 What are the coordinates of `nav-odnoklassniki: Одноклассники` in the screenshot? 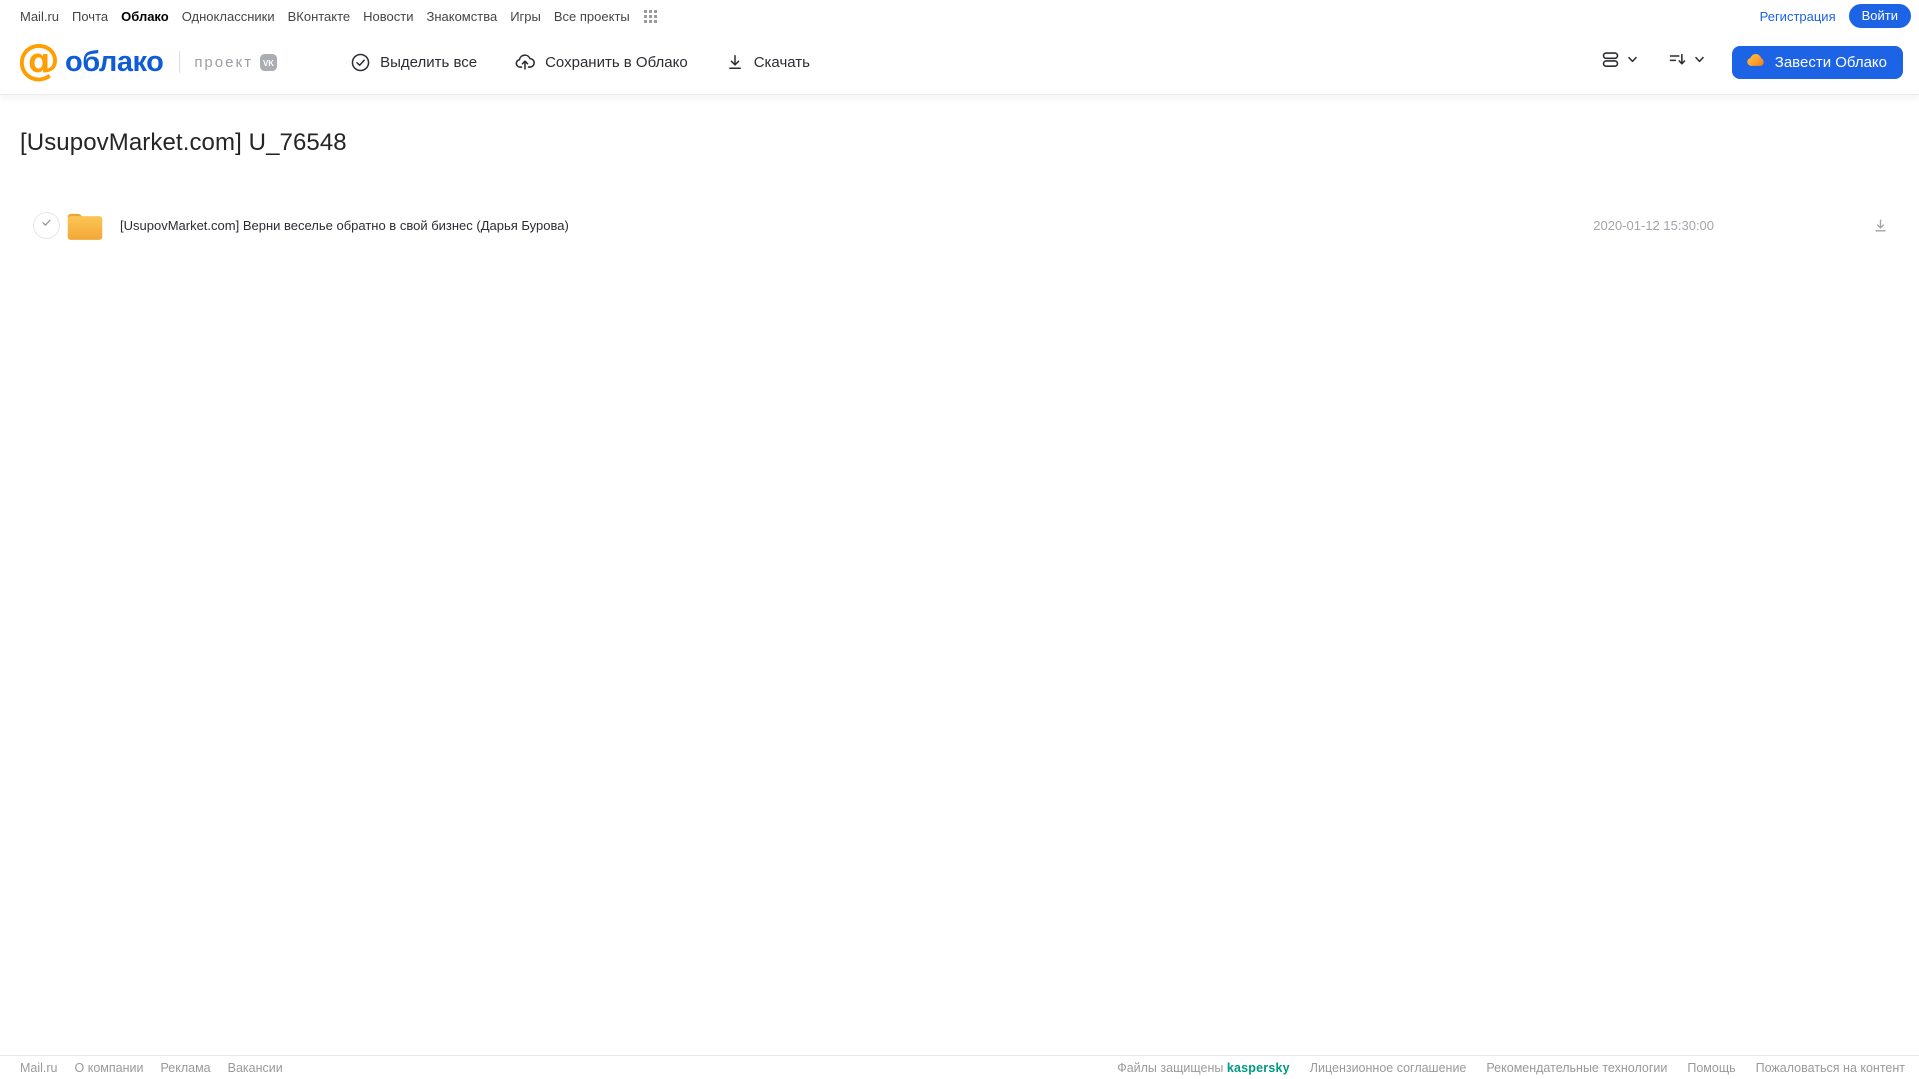 It's located at (228, 16).